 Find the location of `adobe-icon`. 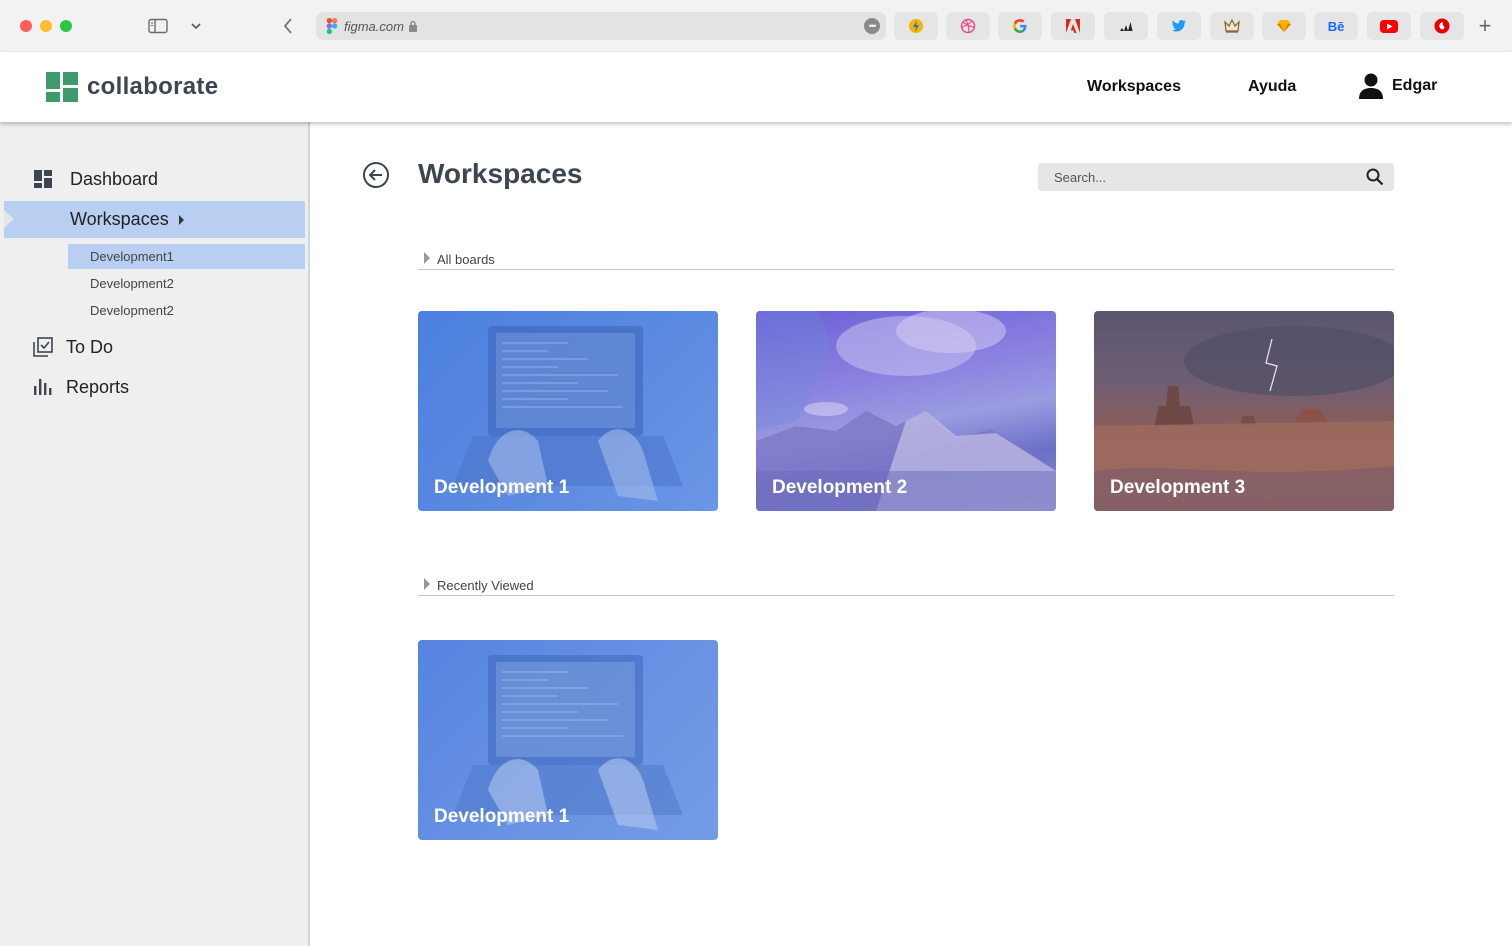

adobe-icon is located at coordinates (1073, 26).